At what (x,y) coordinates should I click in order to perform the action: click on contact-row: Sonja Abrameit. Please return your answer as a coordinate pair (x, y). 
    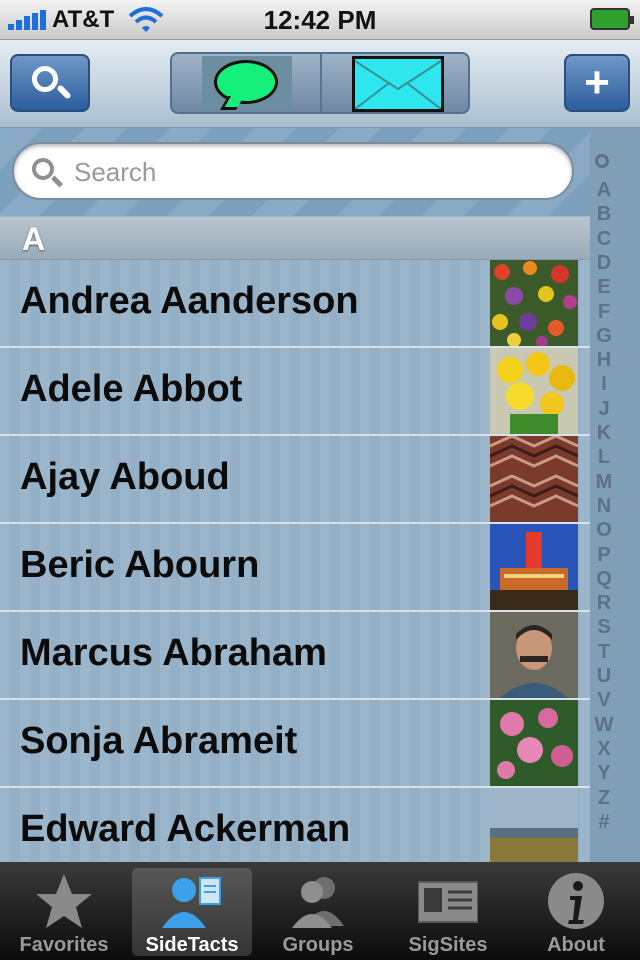
    Looking at the image, I should click on (295, 744).